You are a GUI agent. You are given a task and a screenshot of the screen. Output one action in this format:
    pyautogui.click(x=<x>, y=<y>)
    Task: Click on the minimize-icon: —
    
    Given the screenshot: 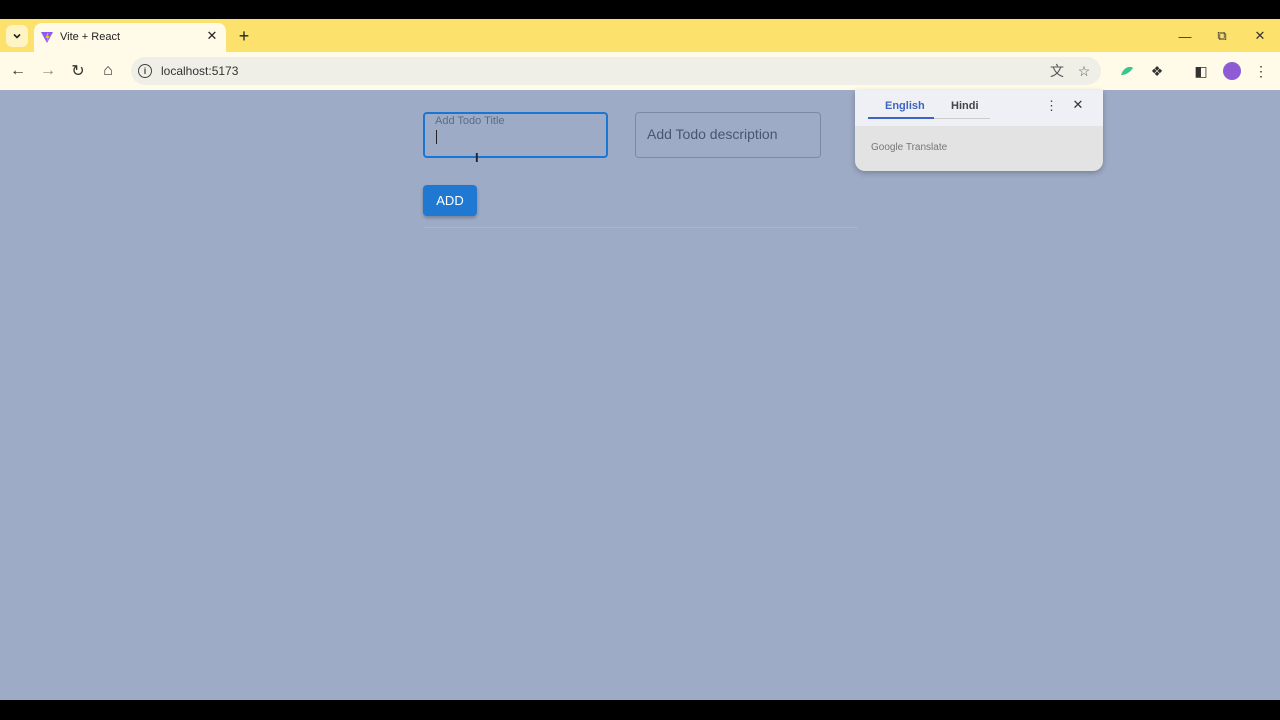 What is the action you would take?
    pyautogui.click(x=1185, y=36)
    